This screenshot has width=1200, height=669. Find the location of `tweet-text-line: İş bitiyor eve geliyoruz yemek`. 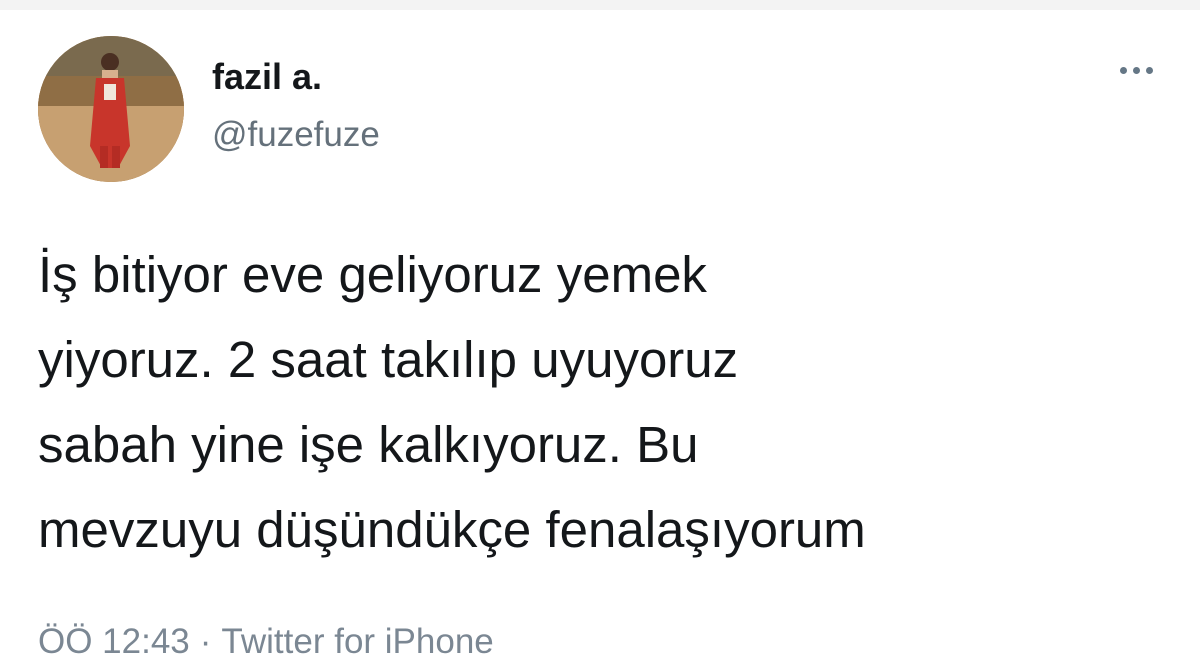

tweet-text-line: İş bitiyor eve geliyoruz yemek is located at coordinates (372, 274).